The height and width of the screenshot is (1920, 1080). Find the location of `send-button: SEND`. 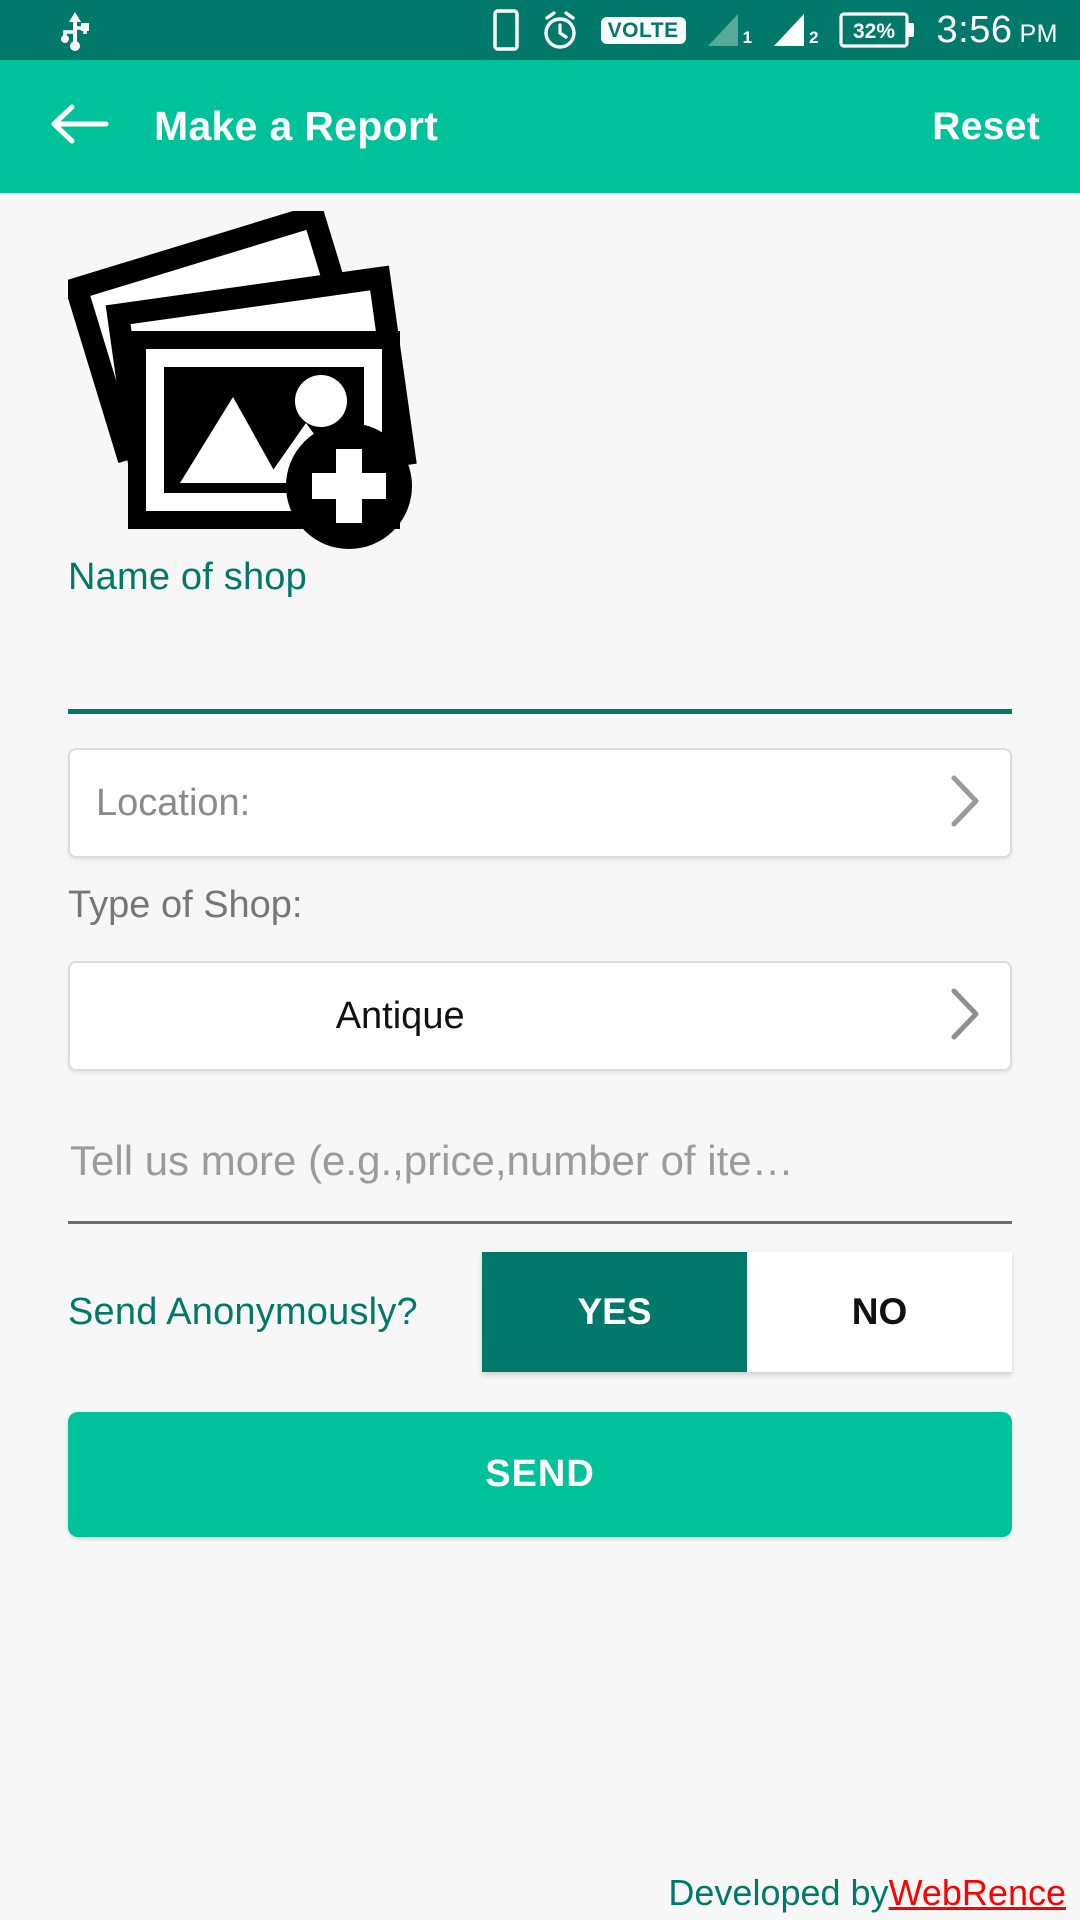

send-button: SEND is located at coordinates (540, 1474).